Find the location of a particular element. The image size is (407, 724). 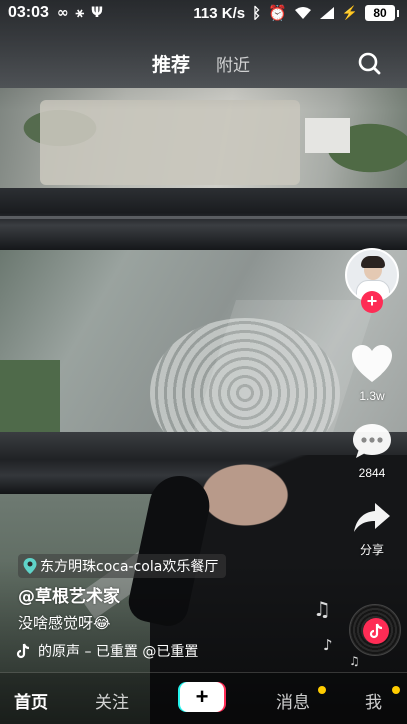

tiktok-logo-icon is located at coordinates (376, 631).